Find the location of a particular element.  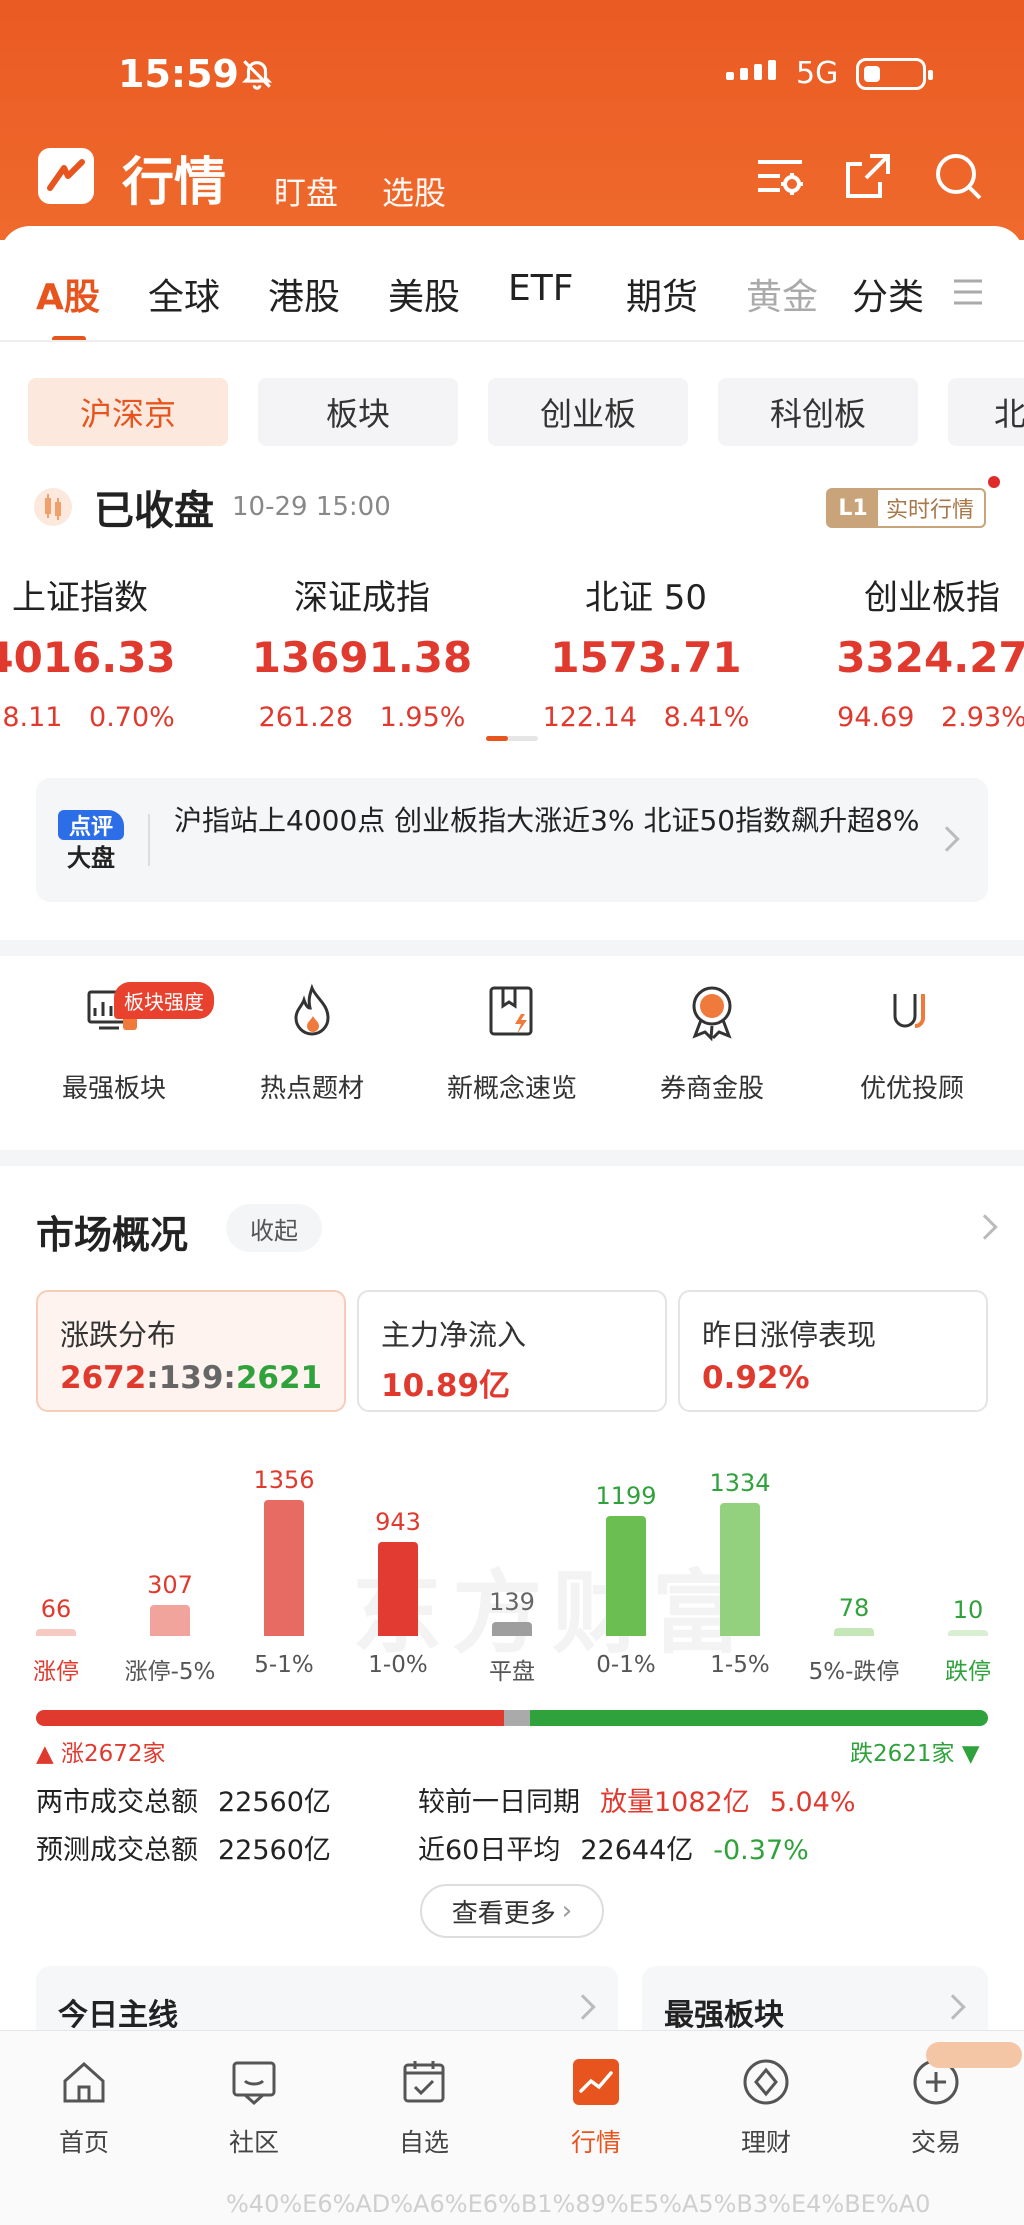

market-comment: 点评 大盘 沪指站上4000点 创业板指大涨近3% 北证50指数飙升超8% is located at coordinates (512, 840).